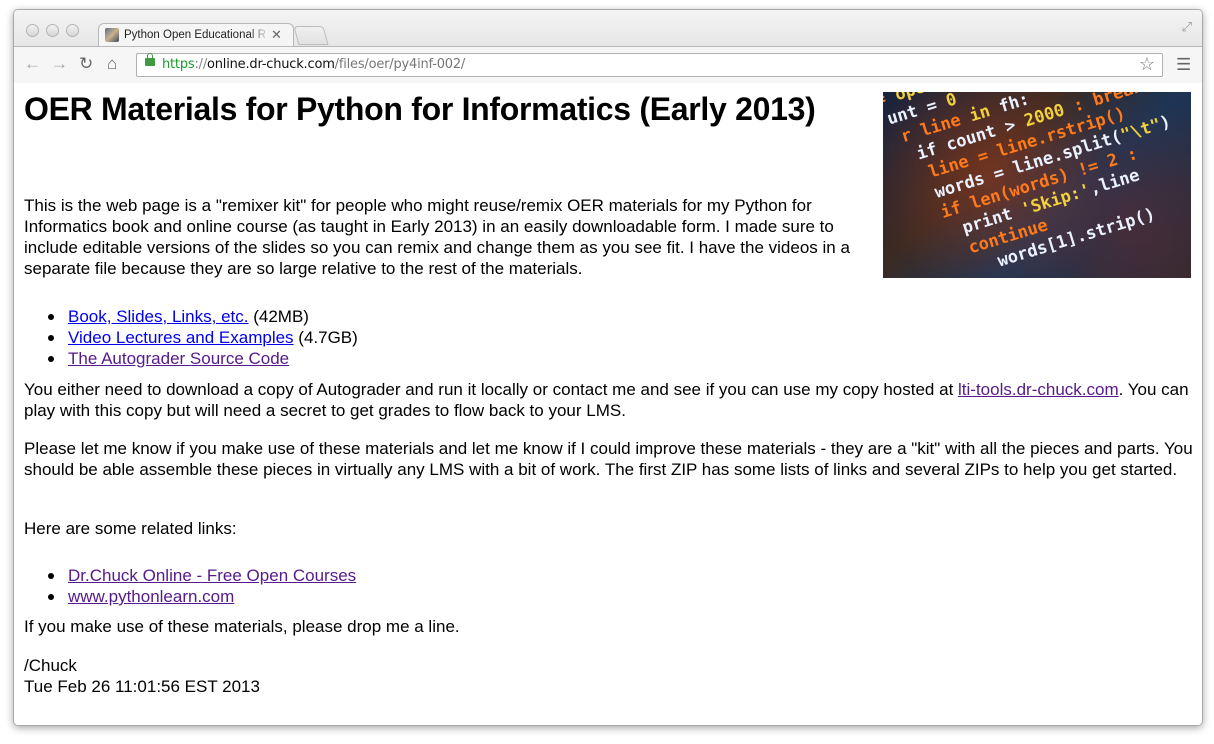 This screenshot has width=1214, height=744. Describe the element at coordinates (50, 665) in the screenshot. I see `signature: /Chuck` at that location.